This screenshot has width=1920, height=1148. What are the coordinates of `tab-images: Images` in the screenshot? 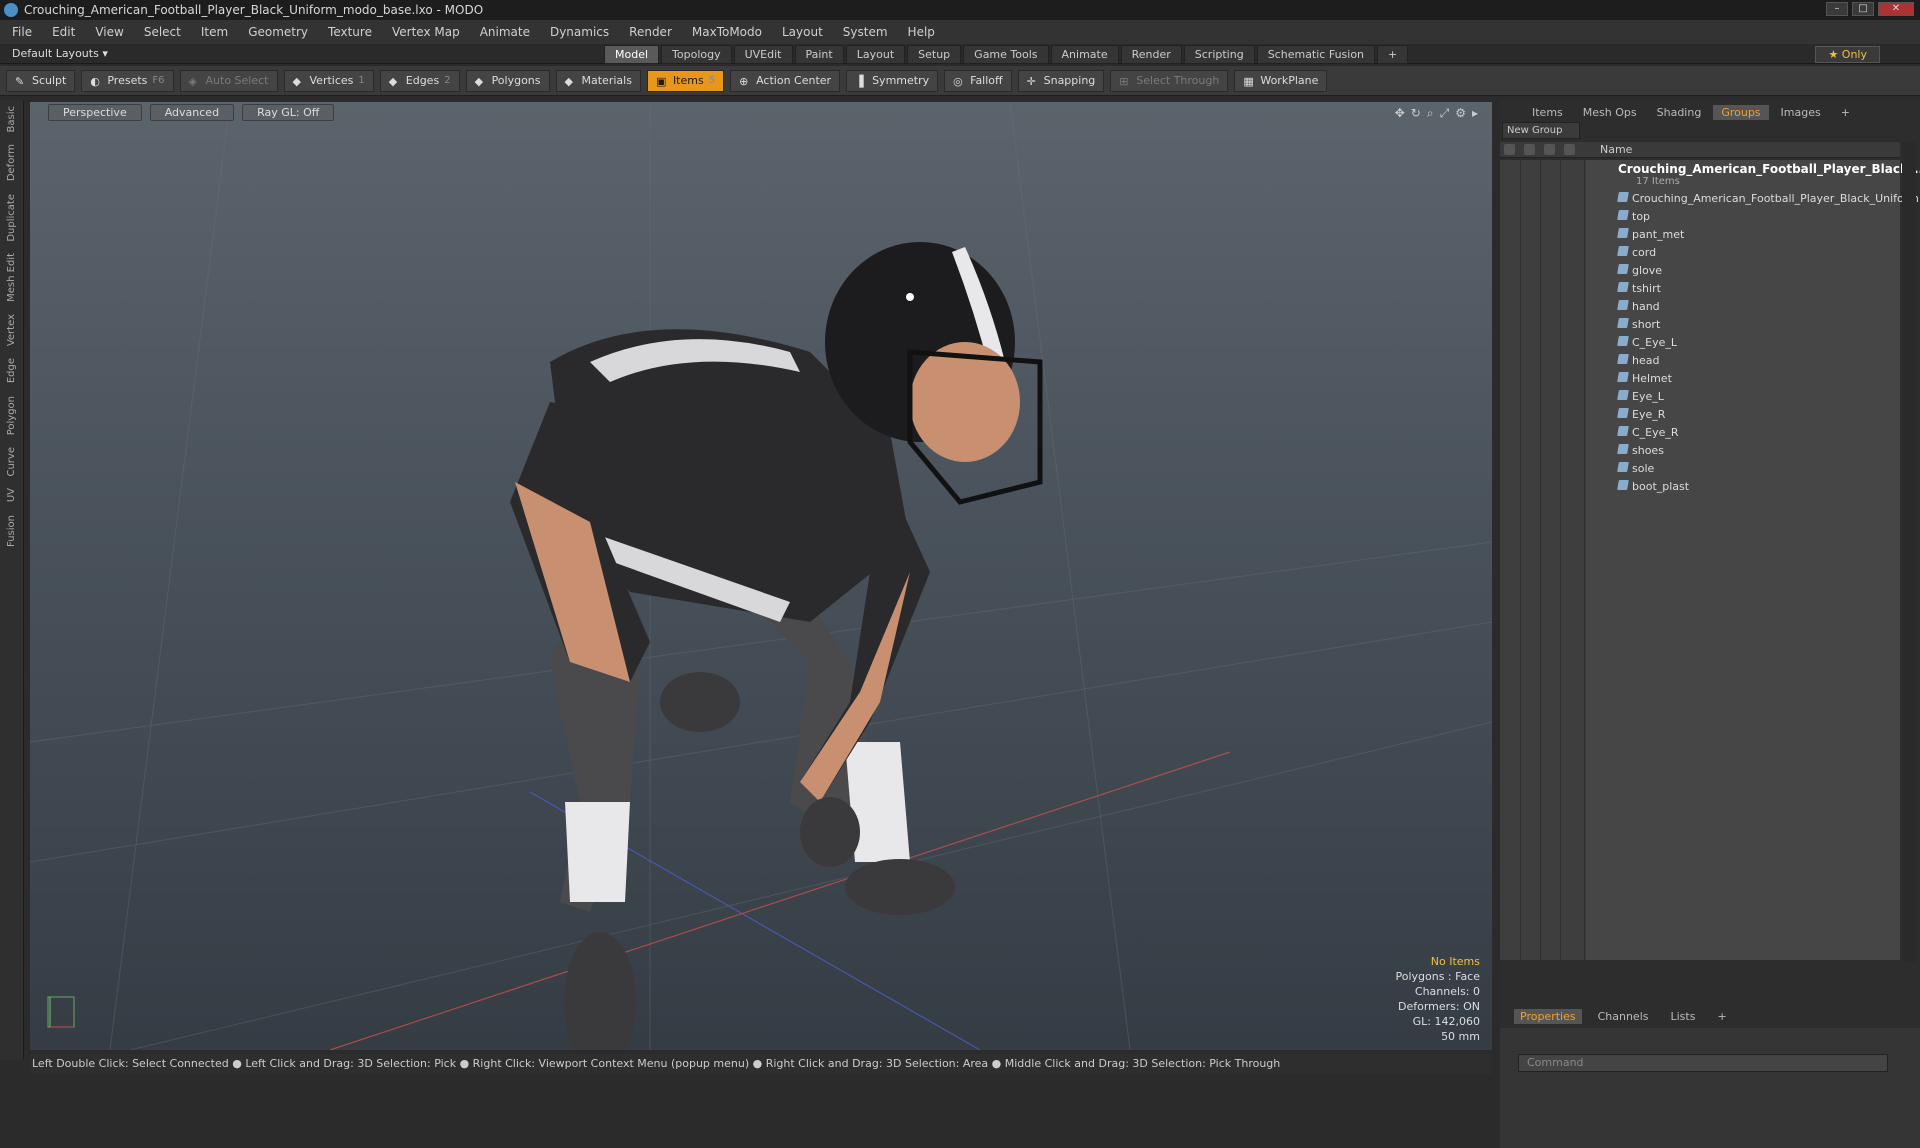 It's located at (1801, 112).